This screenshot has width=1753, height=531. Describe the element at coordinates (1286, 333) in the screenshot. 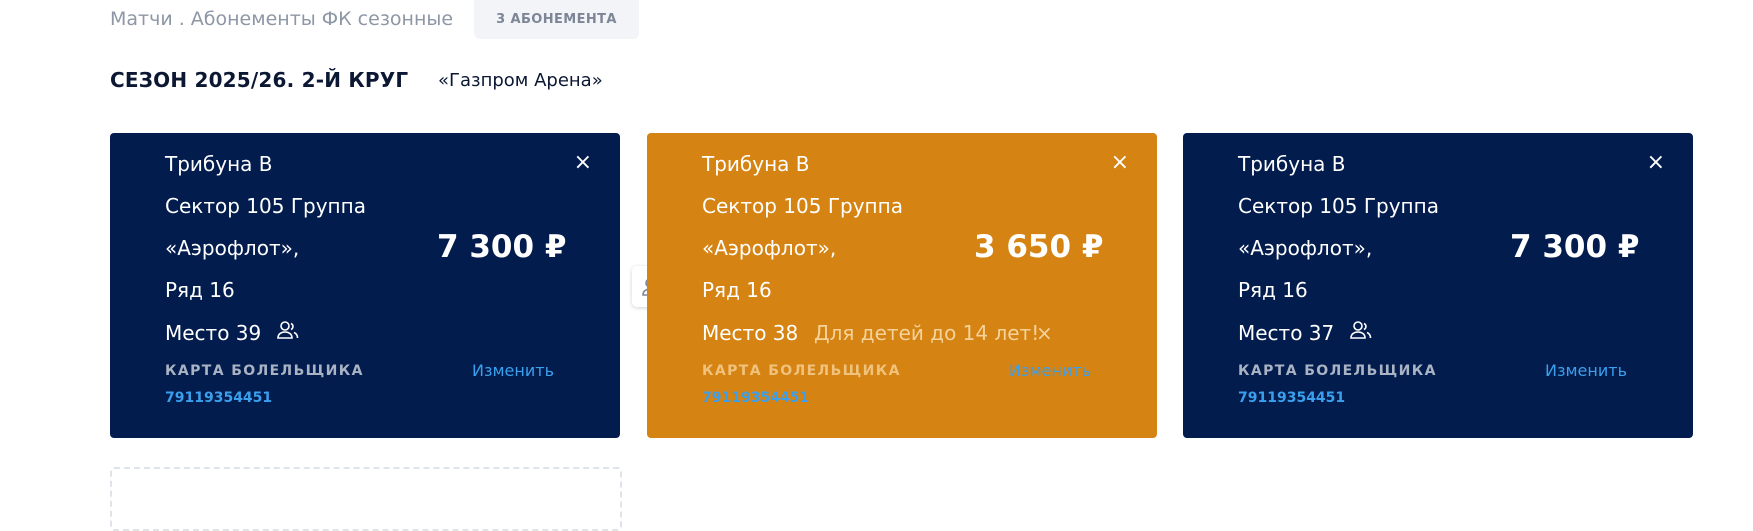

I see `seat-number: Место 37` at that location.